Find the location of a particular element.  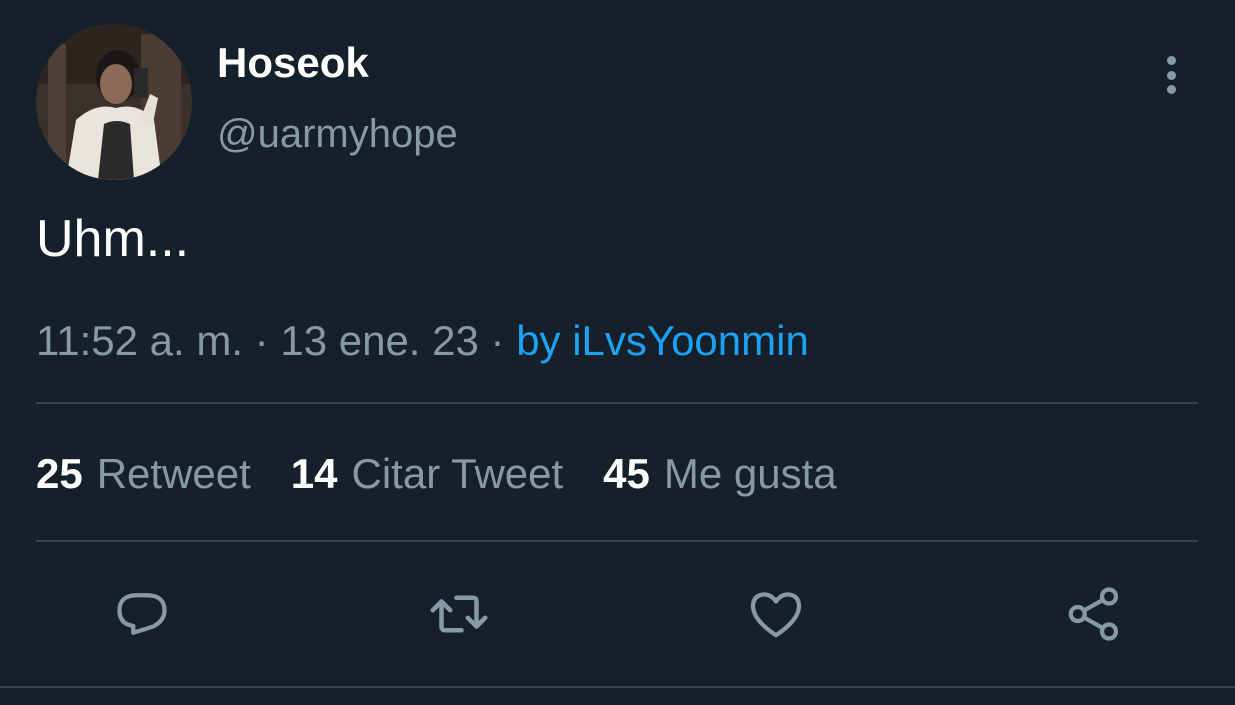

speech-bubble-icon is located at coordinates (142, 614).